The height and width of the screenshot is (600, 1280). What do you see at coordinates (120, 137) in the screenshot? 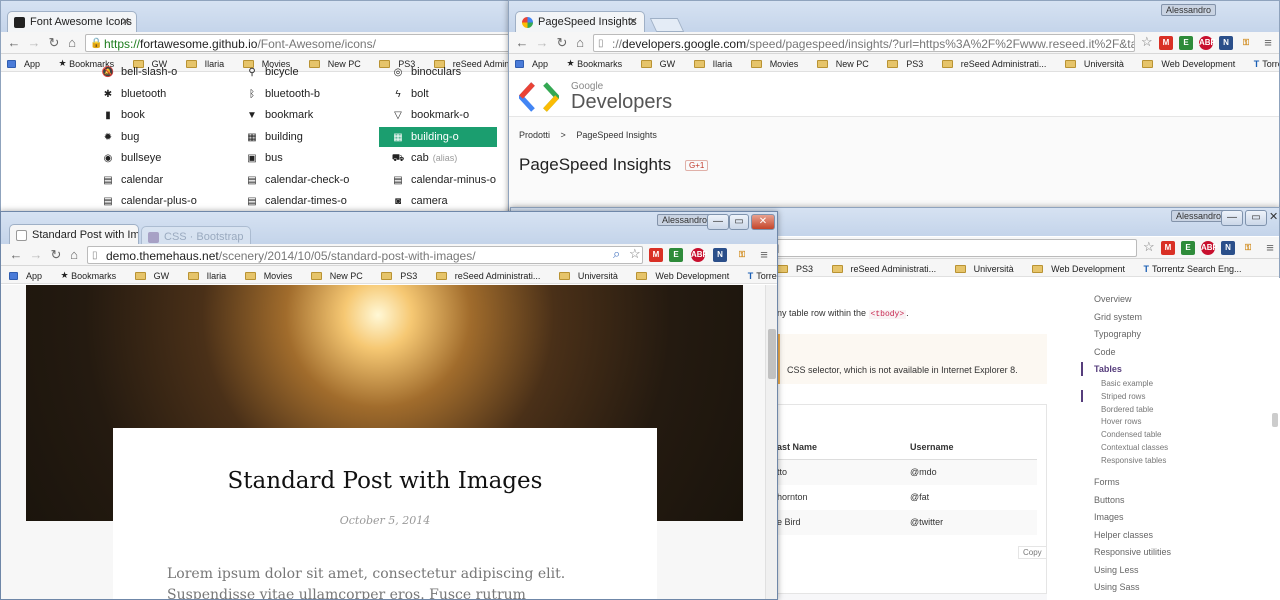
I see `icon-list-item: ✹ bug` at bounding box center [120, 137].